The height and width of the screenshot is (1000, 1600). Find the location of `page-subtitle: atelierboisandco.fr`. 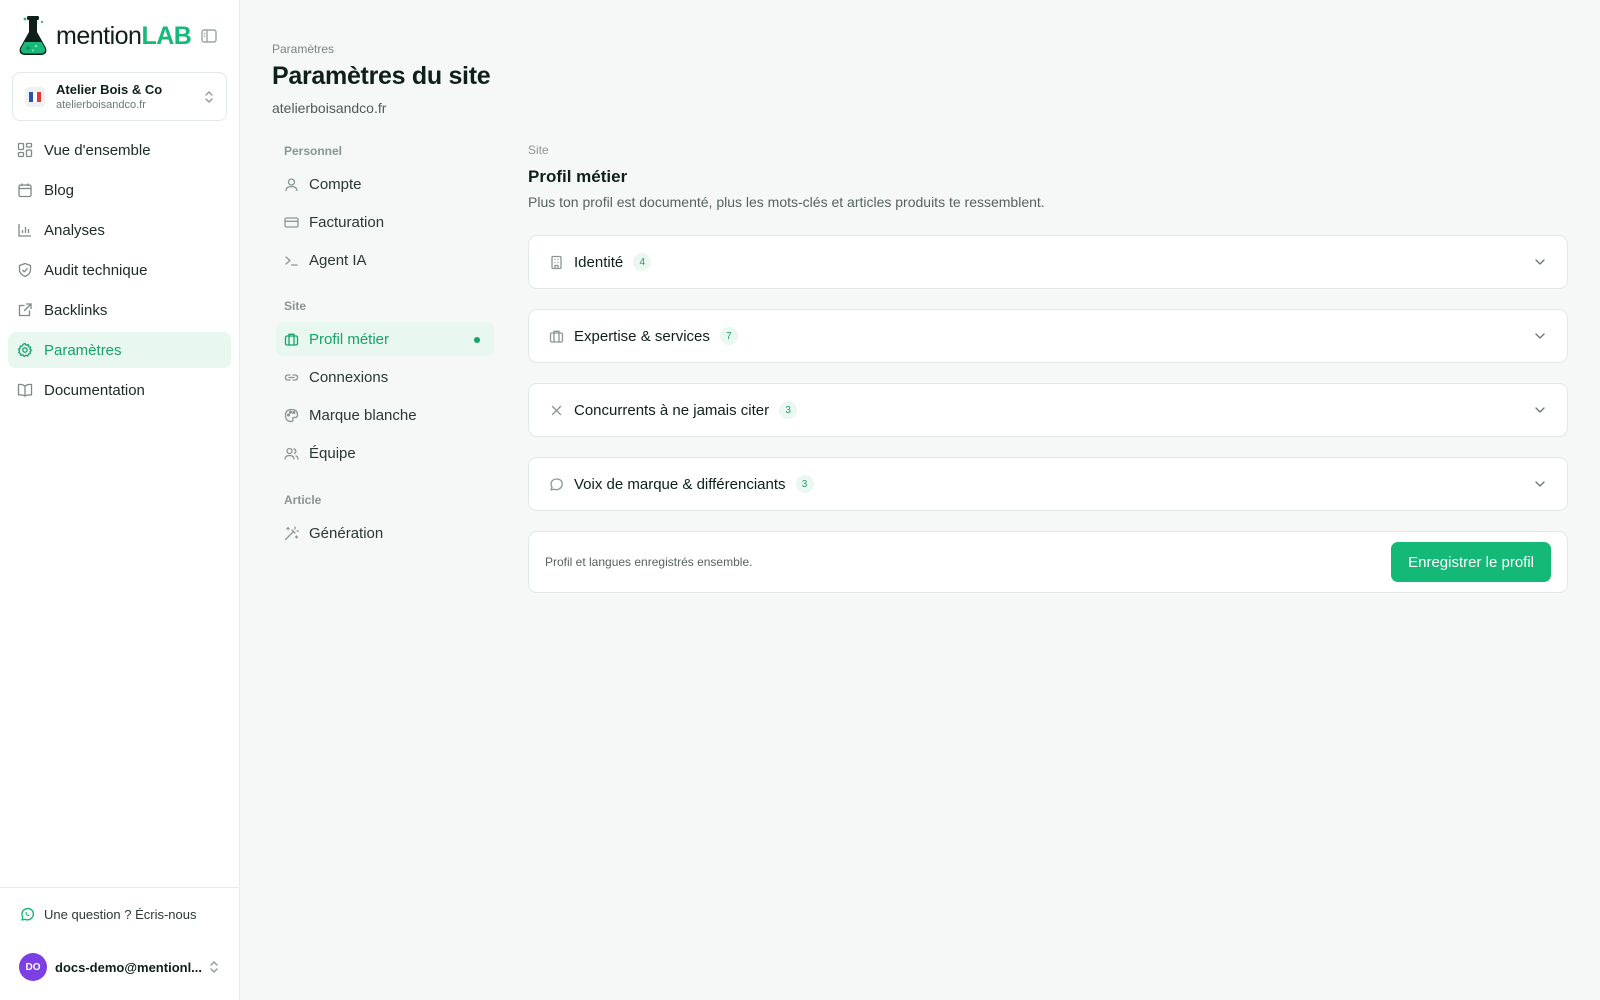

page-subtitle: atelierboisandco.fr is located at coordinates (329, 108).